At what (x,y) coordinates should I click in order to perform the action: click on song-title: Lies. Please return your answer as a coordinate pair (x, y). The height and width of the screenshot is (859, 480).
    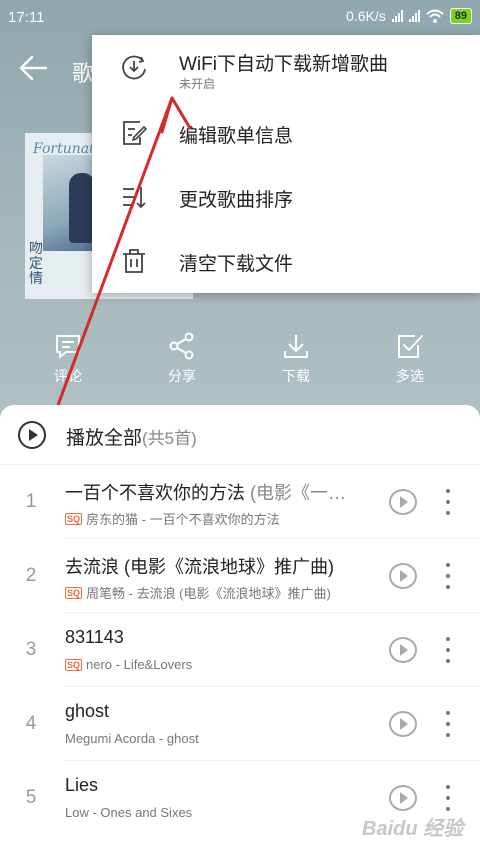
    Looking at the image, I should click on (222, 785).